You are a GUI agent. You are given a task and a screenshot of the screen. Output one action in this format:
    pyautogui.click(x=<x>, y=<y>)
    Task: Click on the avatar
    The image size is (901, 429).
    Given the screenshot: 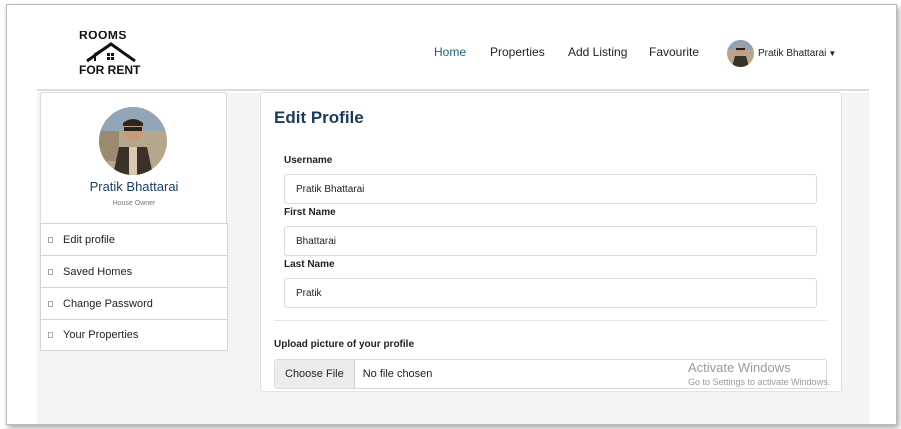 What is the action you would take?
    pyautogui.click(x=740, y=53)
    